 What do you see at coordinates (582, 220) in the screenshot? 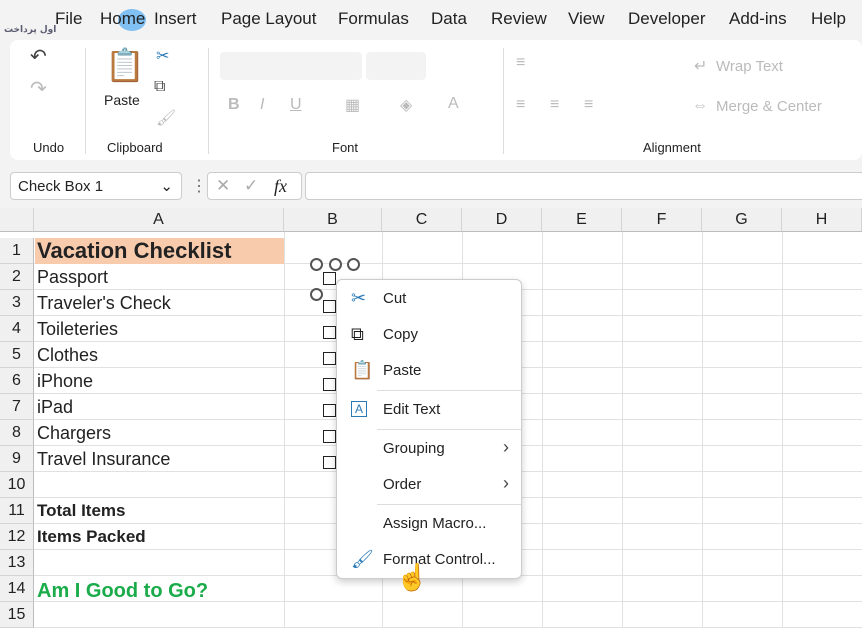
I see `column-header-e: E` at bounding box center [582, 220].